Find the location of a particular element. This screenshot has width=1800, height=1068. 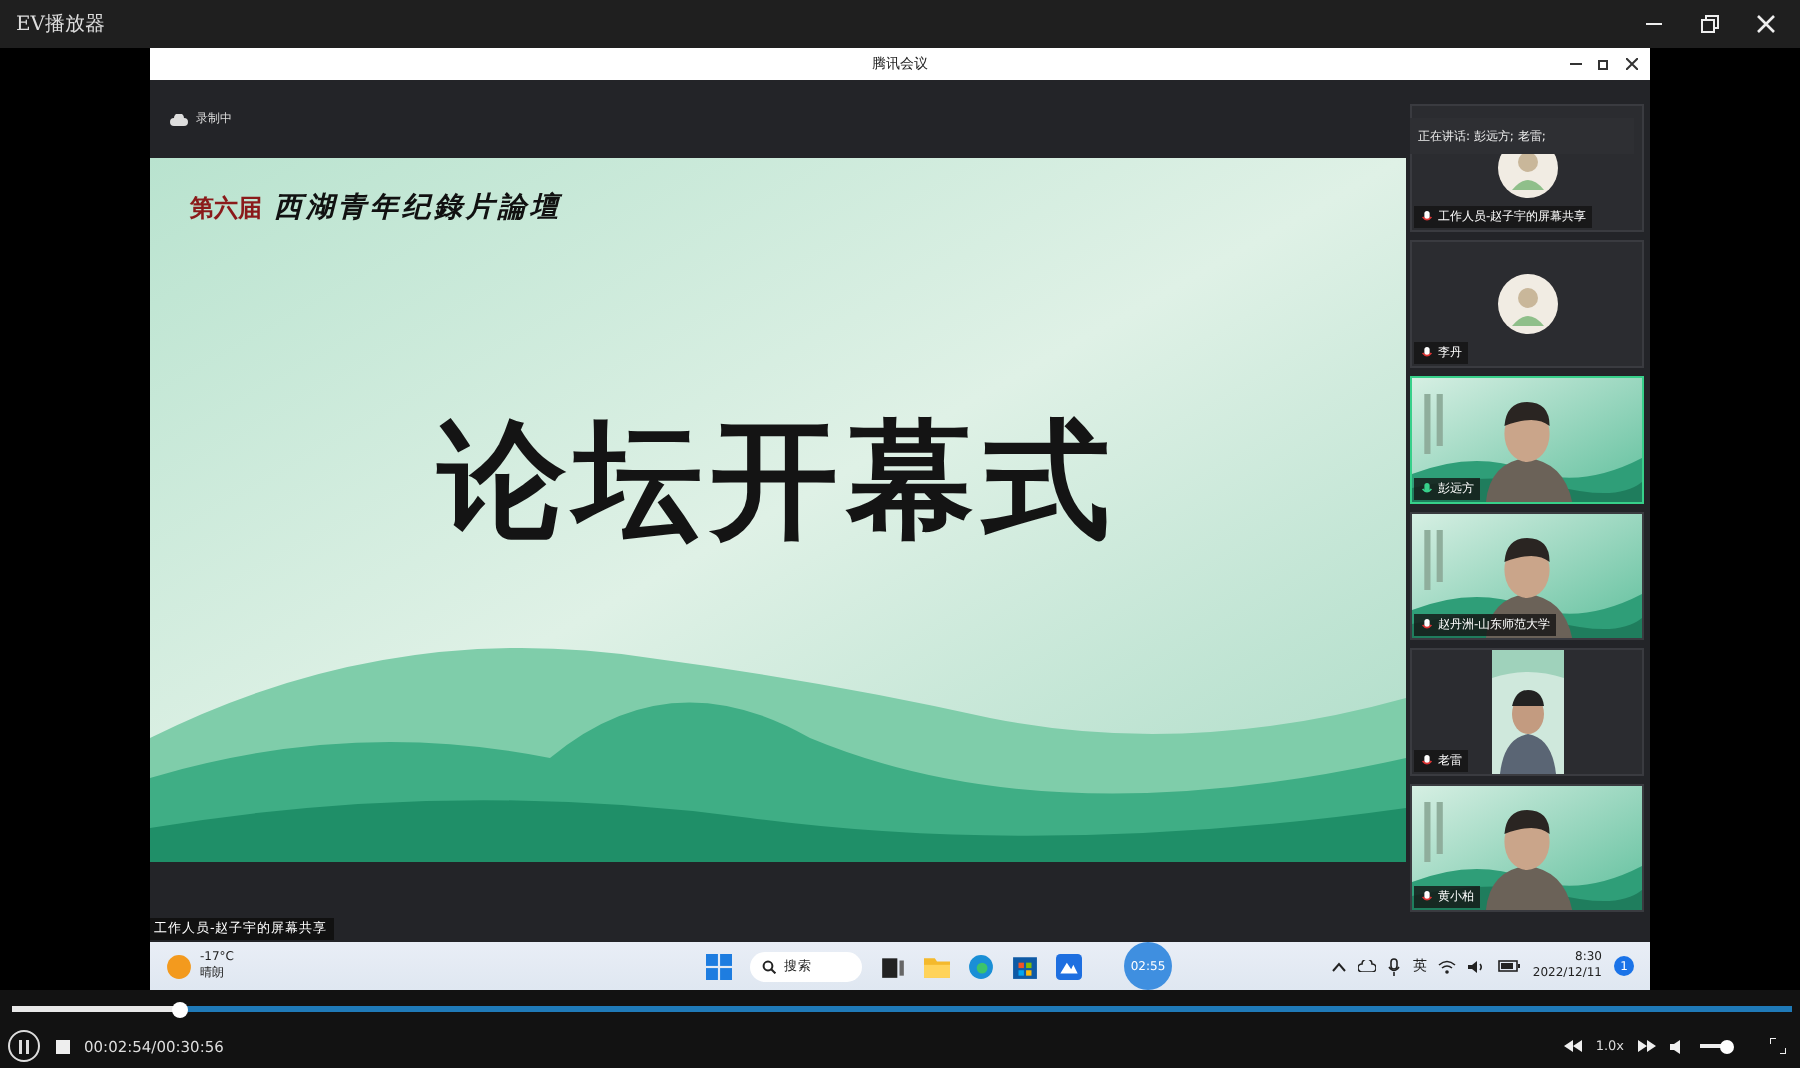

stop-button is located at coordinates (62, 1046).